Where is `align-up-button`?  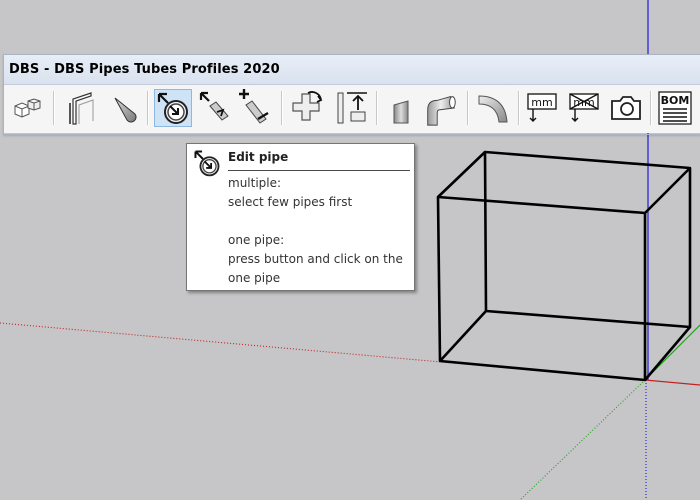
align-up-button is located at coordinates (351, 108).